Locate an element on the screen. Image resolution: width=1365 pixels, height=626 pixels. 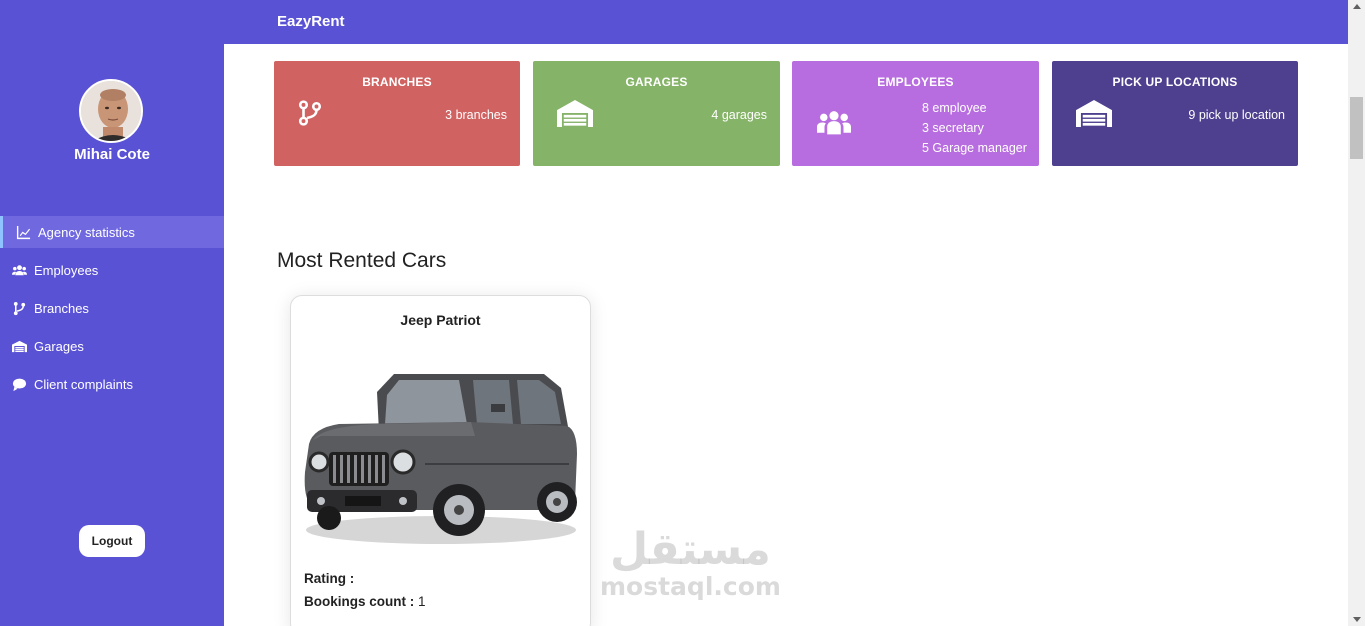
card-title: PICK UP LOCATIONS is located at coordinates (1175, 82).